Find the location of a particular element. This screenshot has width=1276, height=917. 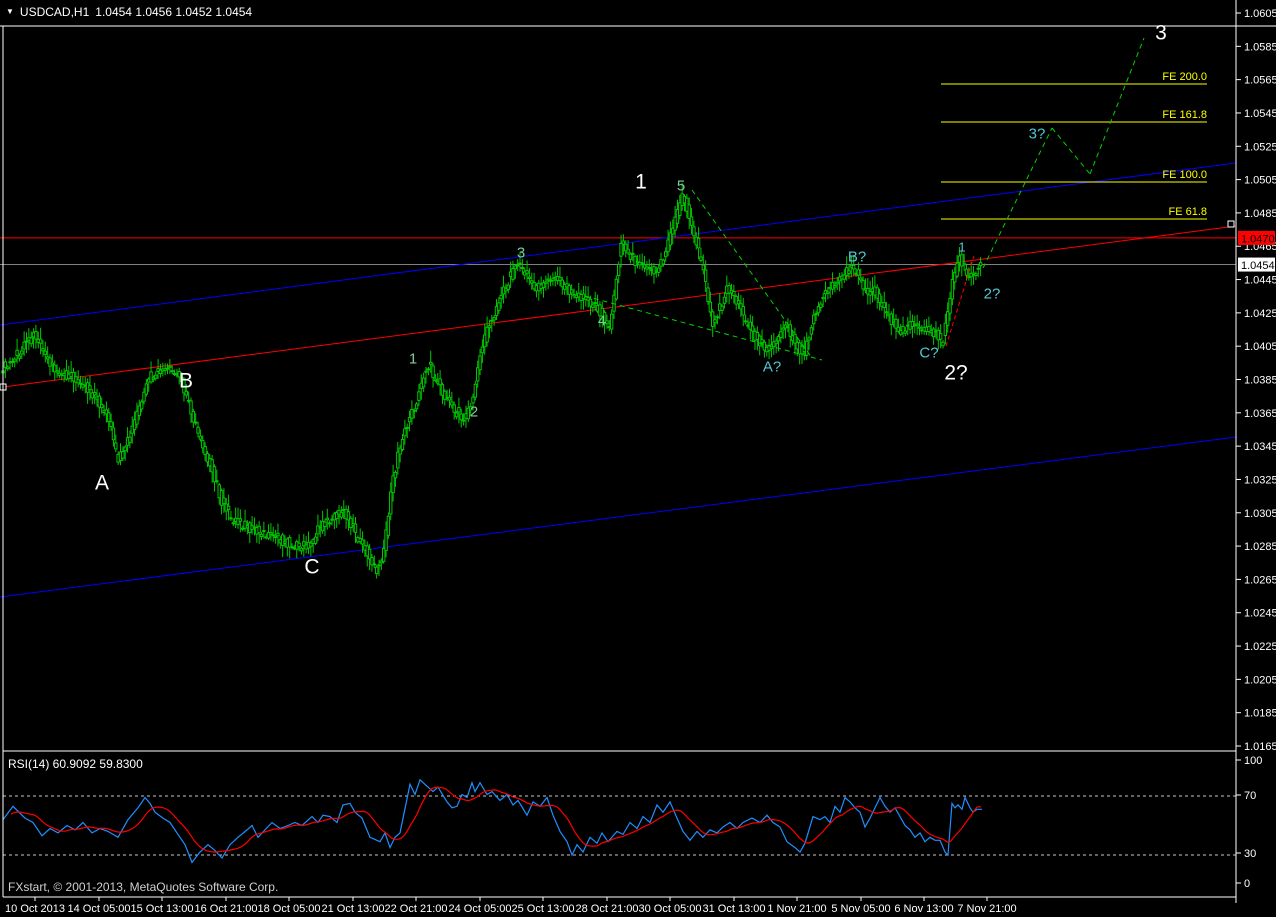

wave-label: 5 is located at coordinates (681, 185).